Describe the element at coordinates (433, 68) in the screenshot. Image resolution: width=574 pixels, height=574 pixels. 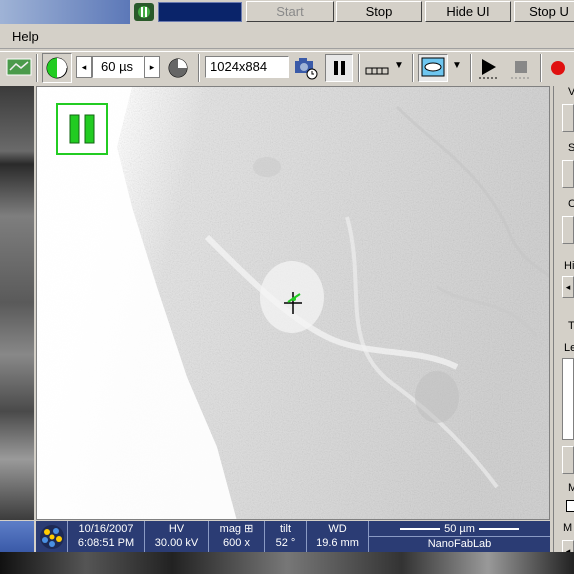
I see `lens-icon` at that location.